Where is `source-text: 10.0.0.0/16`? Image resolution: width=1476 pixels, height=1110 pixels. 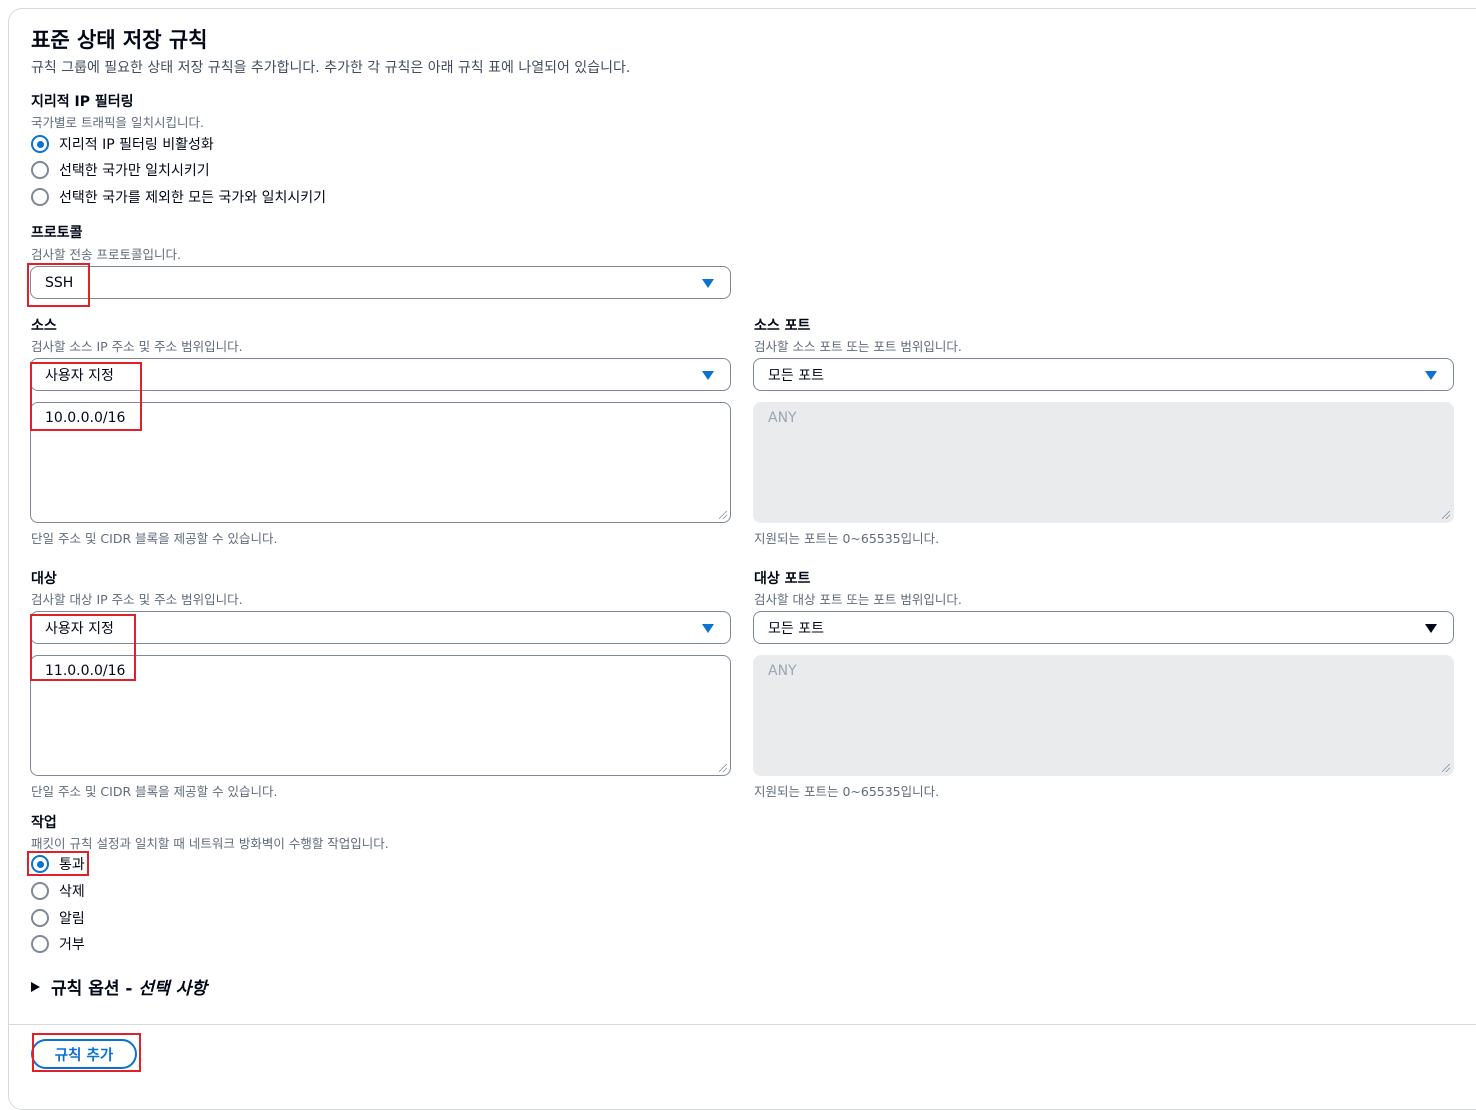 source-text: 10.0.0.0/16 is located at coordinates (85, 418).